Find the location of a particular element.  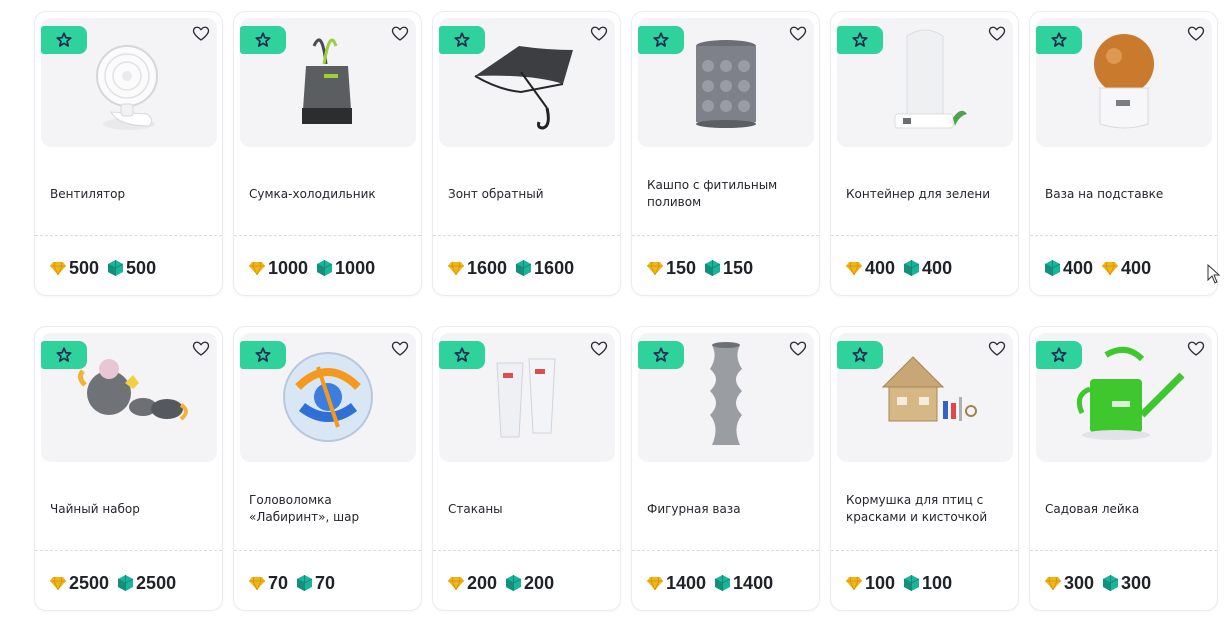

product-title-text: Кормушка для птиц с красками и кисточкой is located at coordinates (917, 508).